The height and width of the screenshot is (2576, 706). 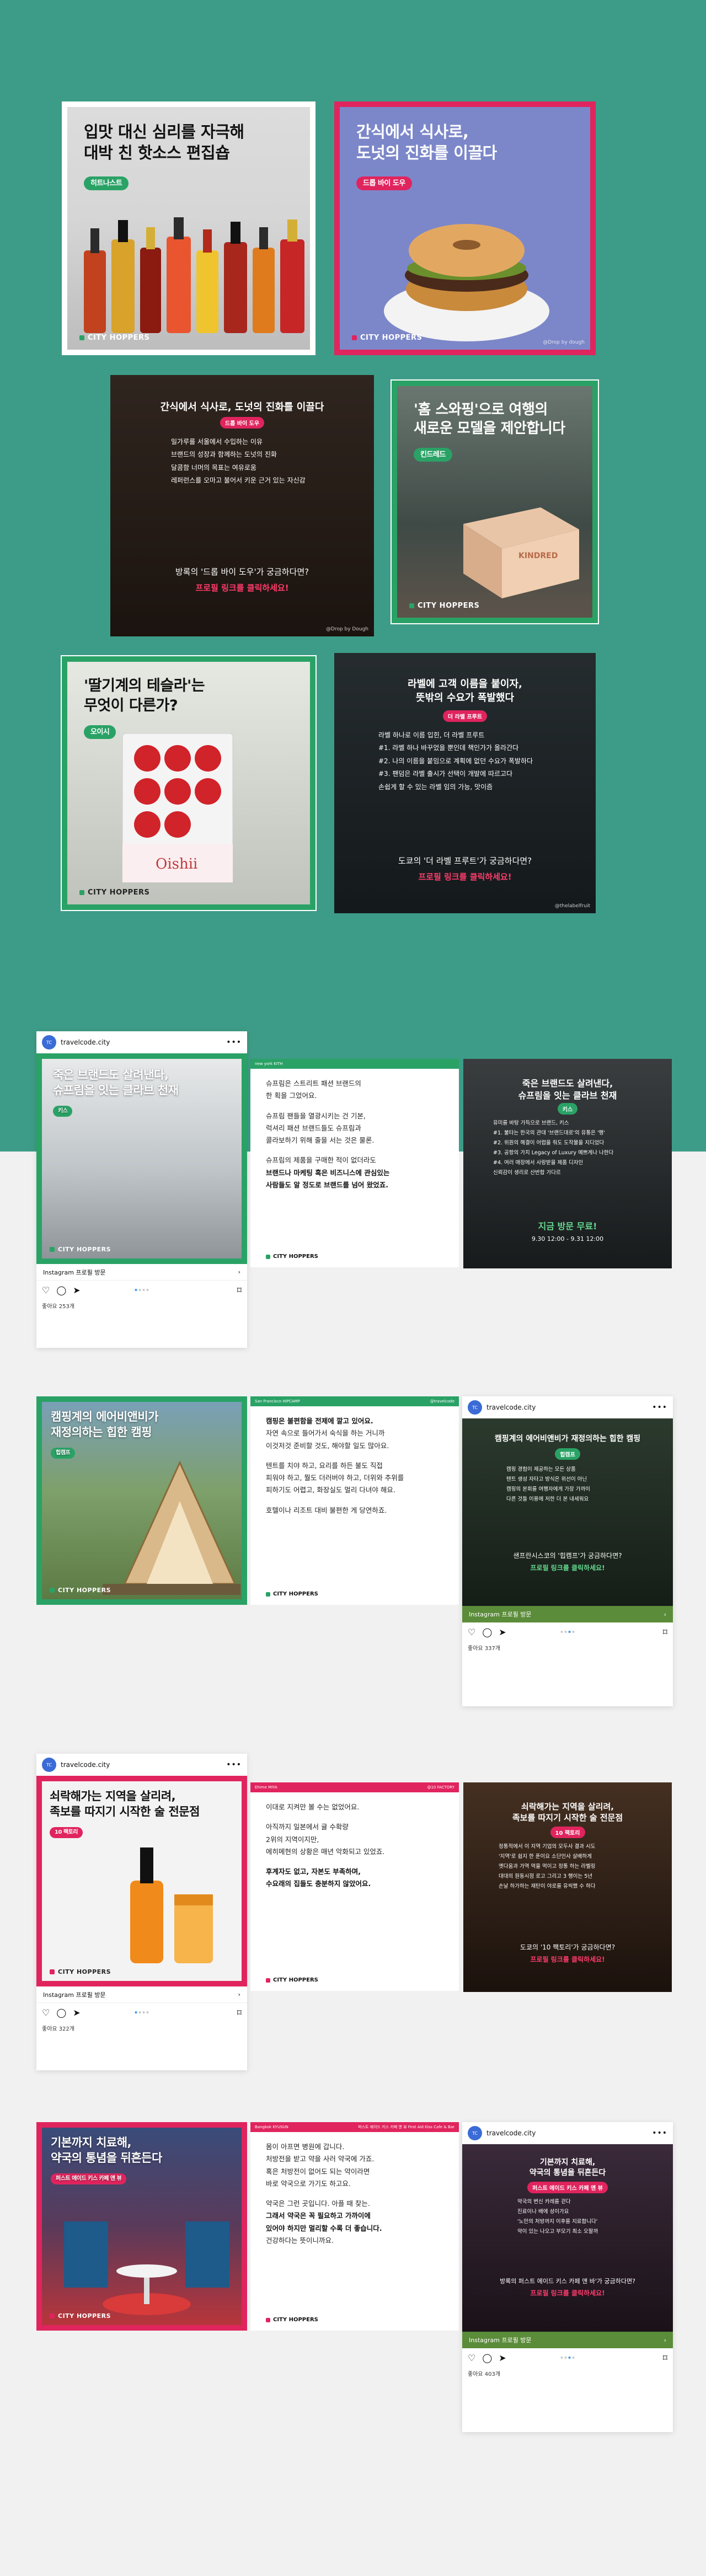 I want to click on list-item: 정통적에서 이 지역 기업의 모두사 결과 시도, so click(x=547, y=1847).